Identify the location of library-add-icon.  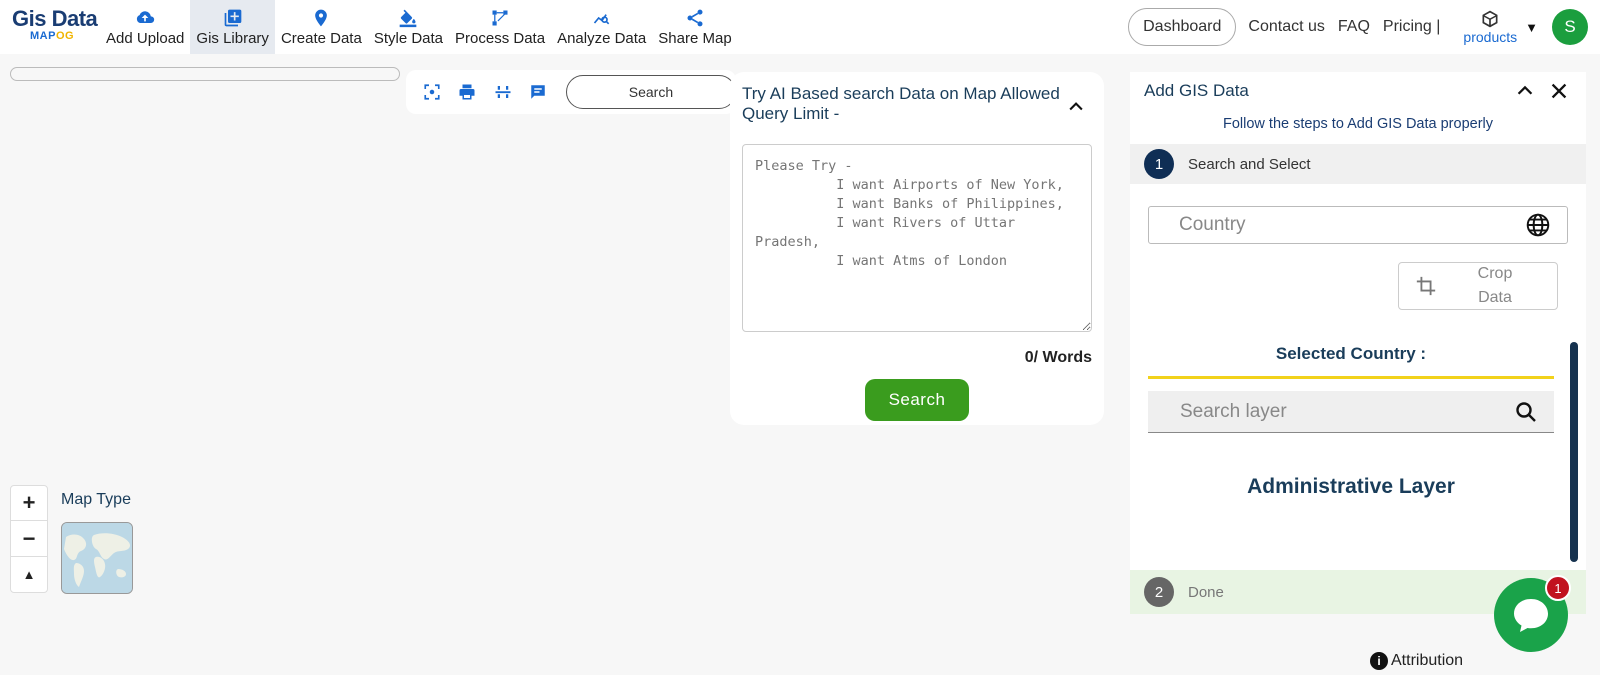
(233, 17).